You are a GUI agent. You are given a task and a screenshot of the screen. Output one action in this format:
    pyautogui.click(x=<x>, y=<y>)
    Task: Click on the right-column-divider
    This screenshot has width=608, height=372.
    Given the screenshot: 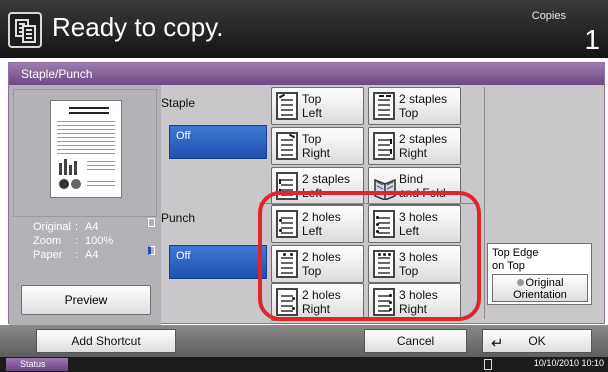 What is the action you would take?
    pyautogui.click(x=484, y=203)
    